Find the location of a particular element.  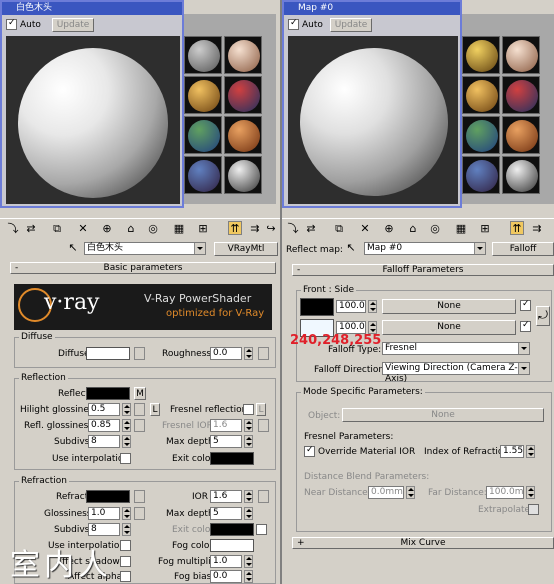

extrapolate-checkbox is located at coordinates (533, 509).